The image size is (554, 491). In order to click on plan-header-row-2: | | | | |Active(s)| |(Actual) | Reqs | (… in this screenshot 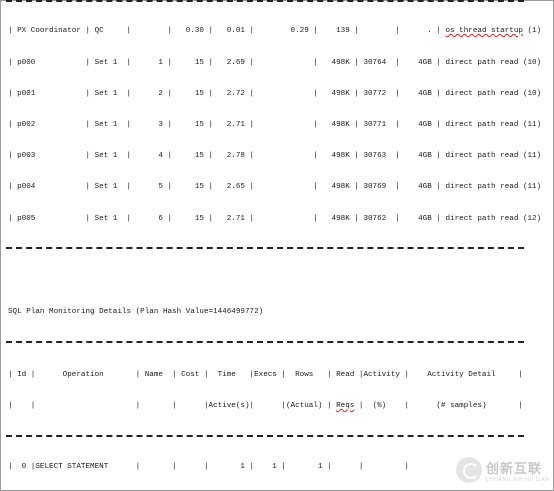, I will do `click(265, 406)`.